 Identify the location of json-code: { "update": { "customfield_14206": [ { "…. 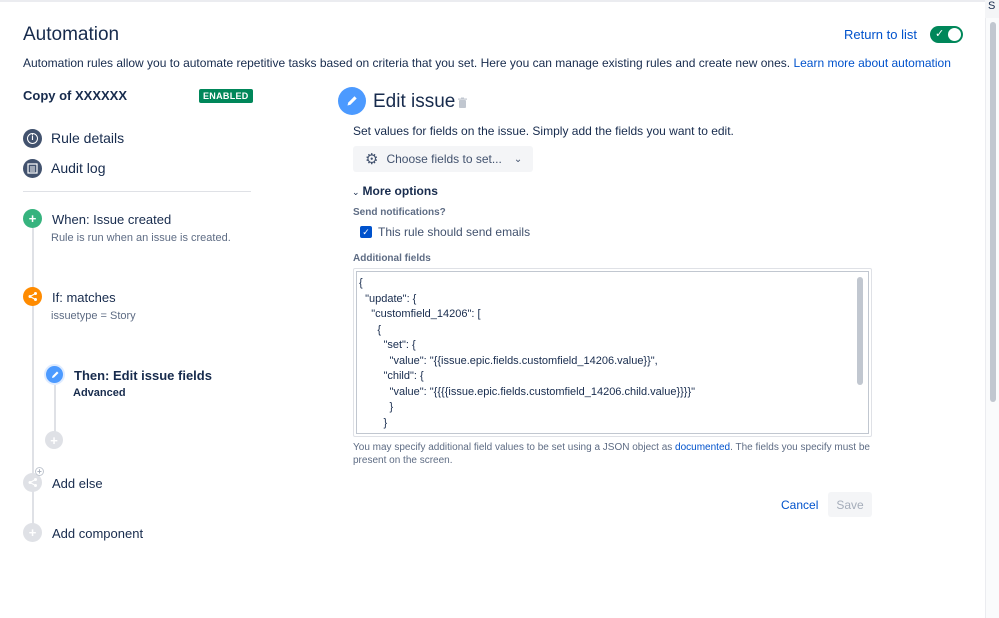
(527, 353).